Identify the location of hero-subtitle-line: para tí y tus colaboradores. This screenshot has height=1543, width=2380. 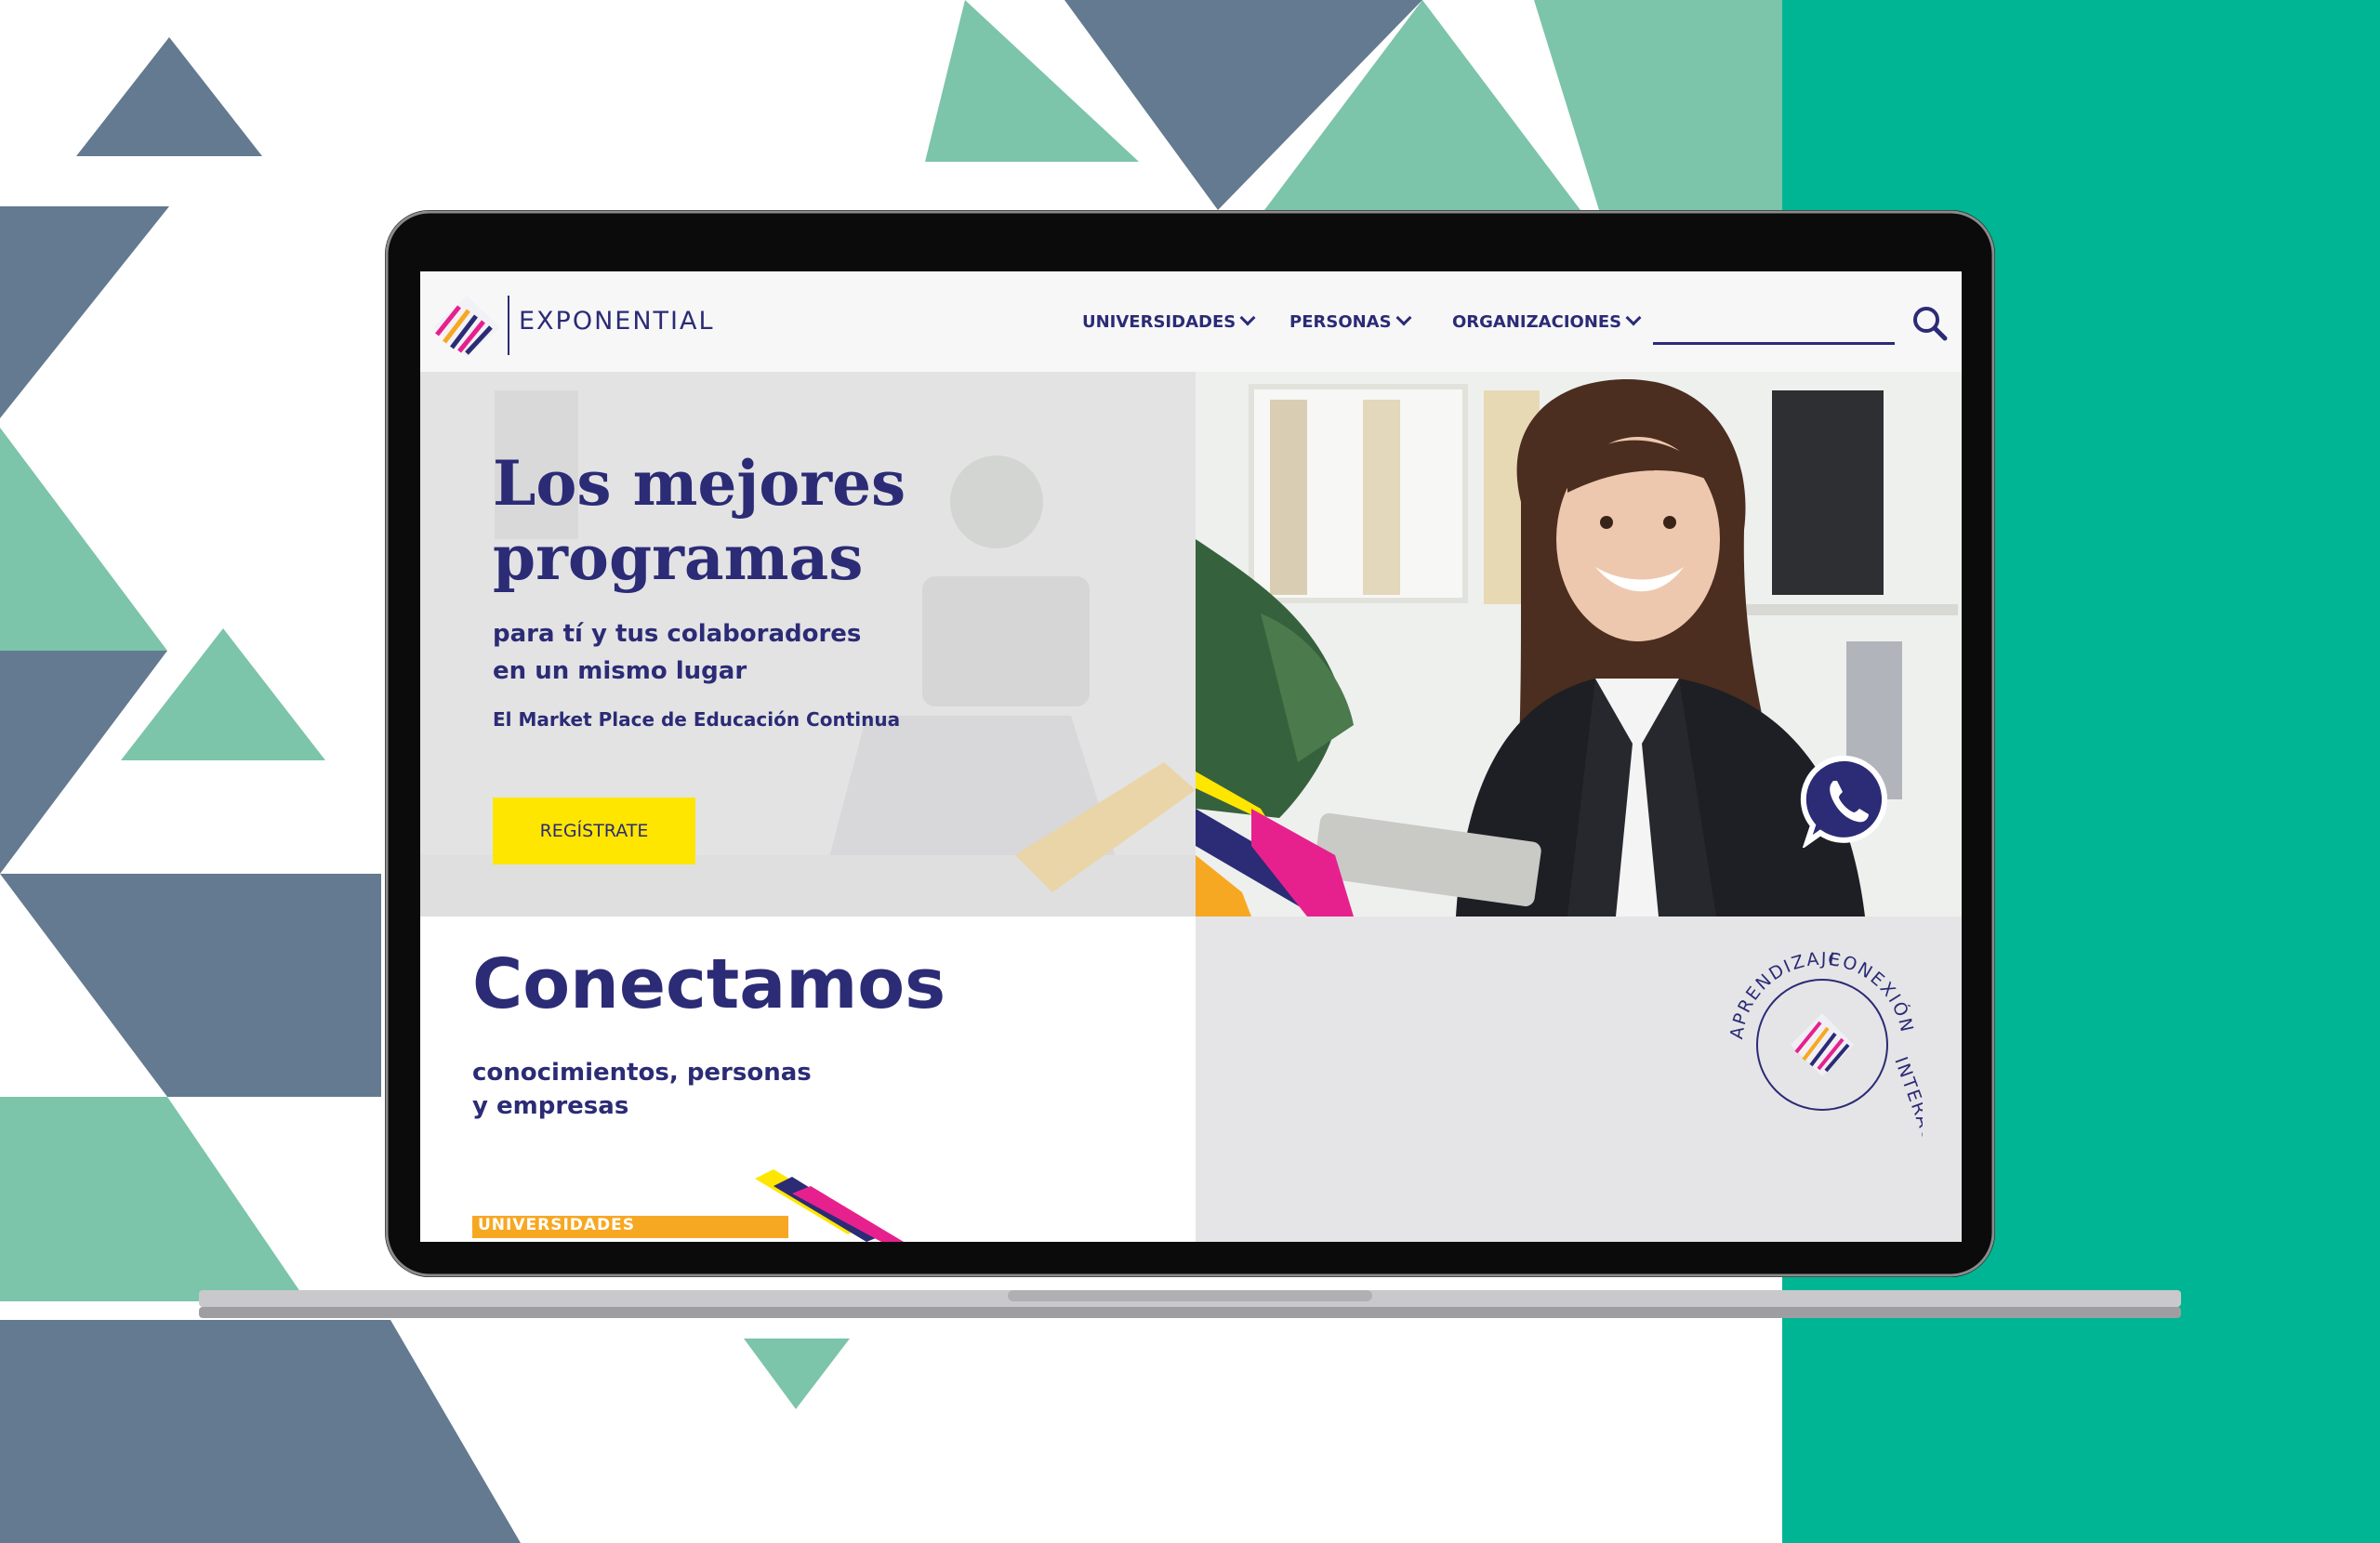
(677, 634).